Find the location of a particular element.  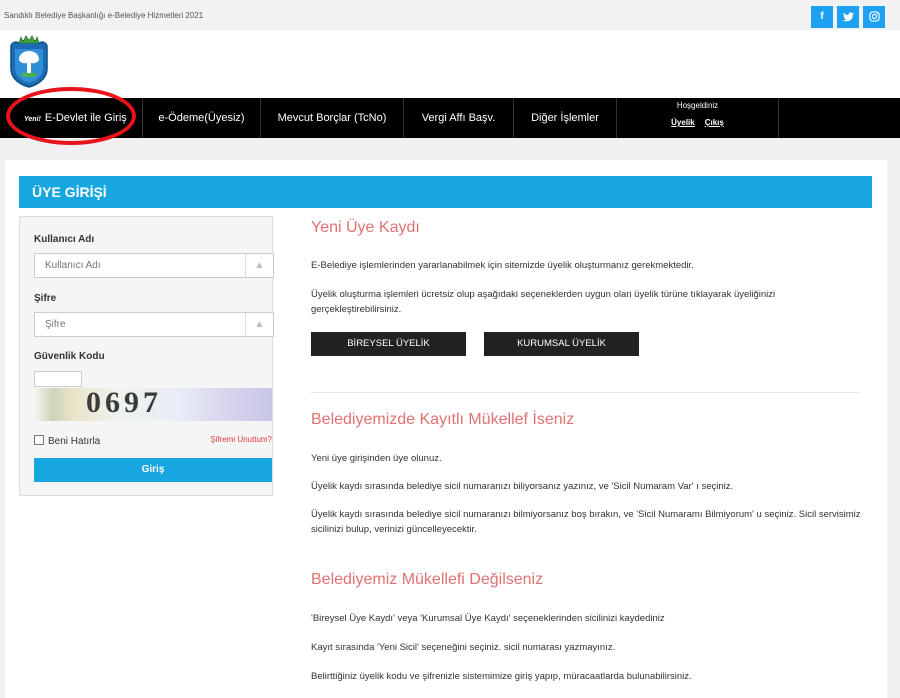

password-input is located at coordinates (138, 324).